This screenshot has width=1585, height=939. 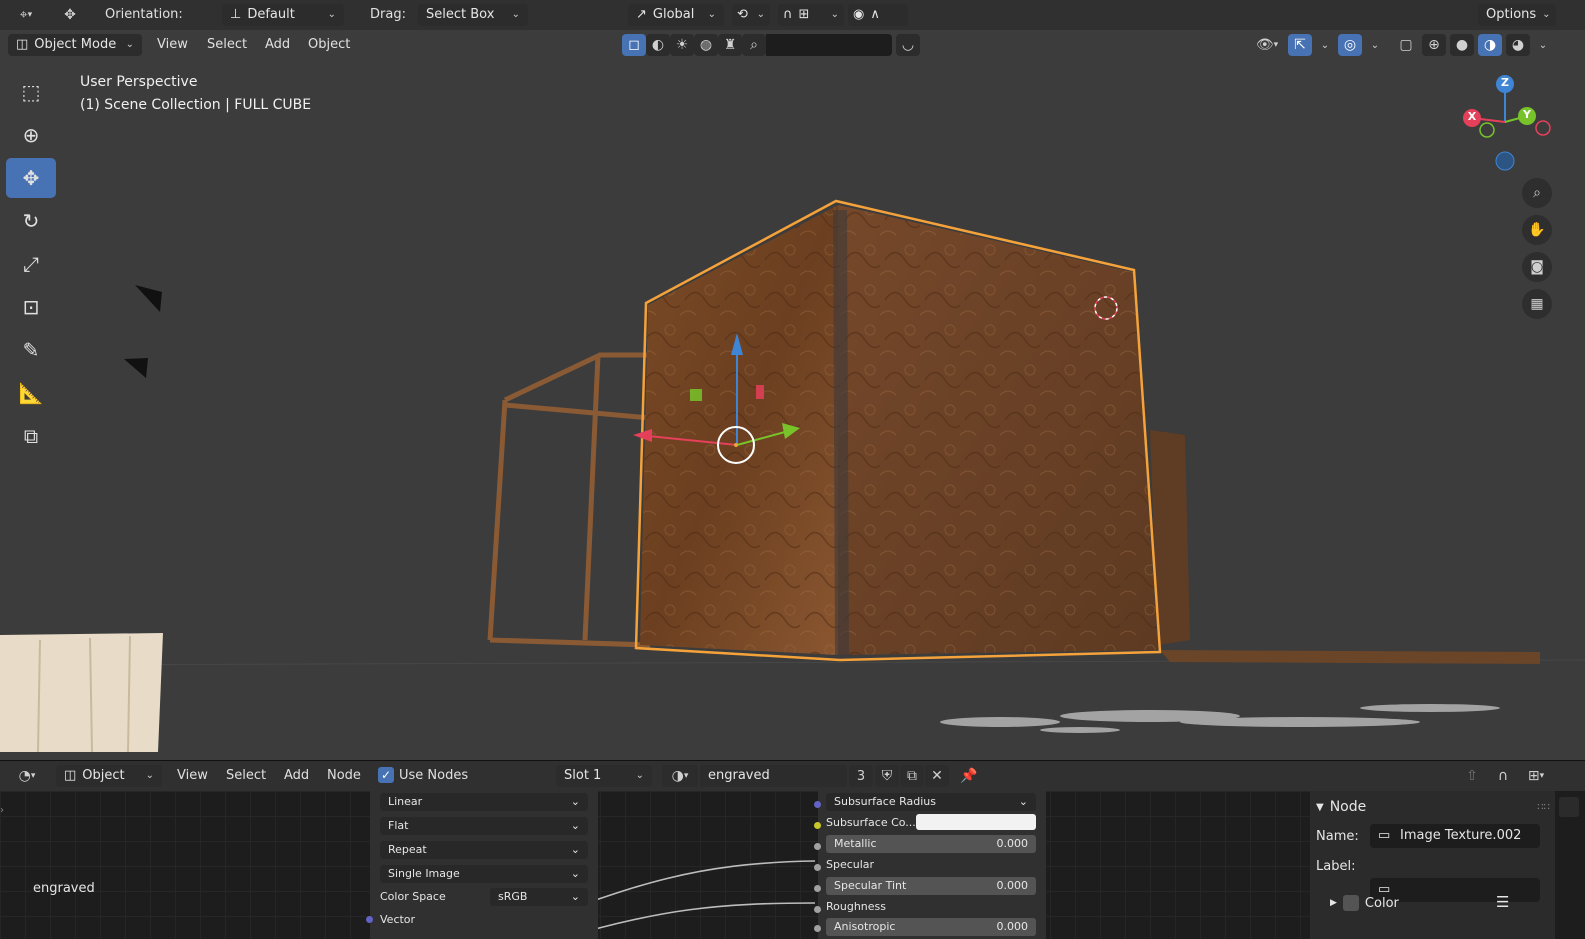 I want to click on light-filter-icon: ☀, so click(x=682, y=45).